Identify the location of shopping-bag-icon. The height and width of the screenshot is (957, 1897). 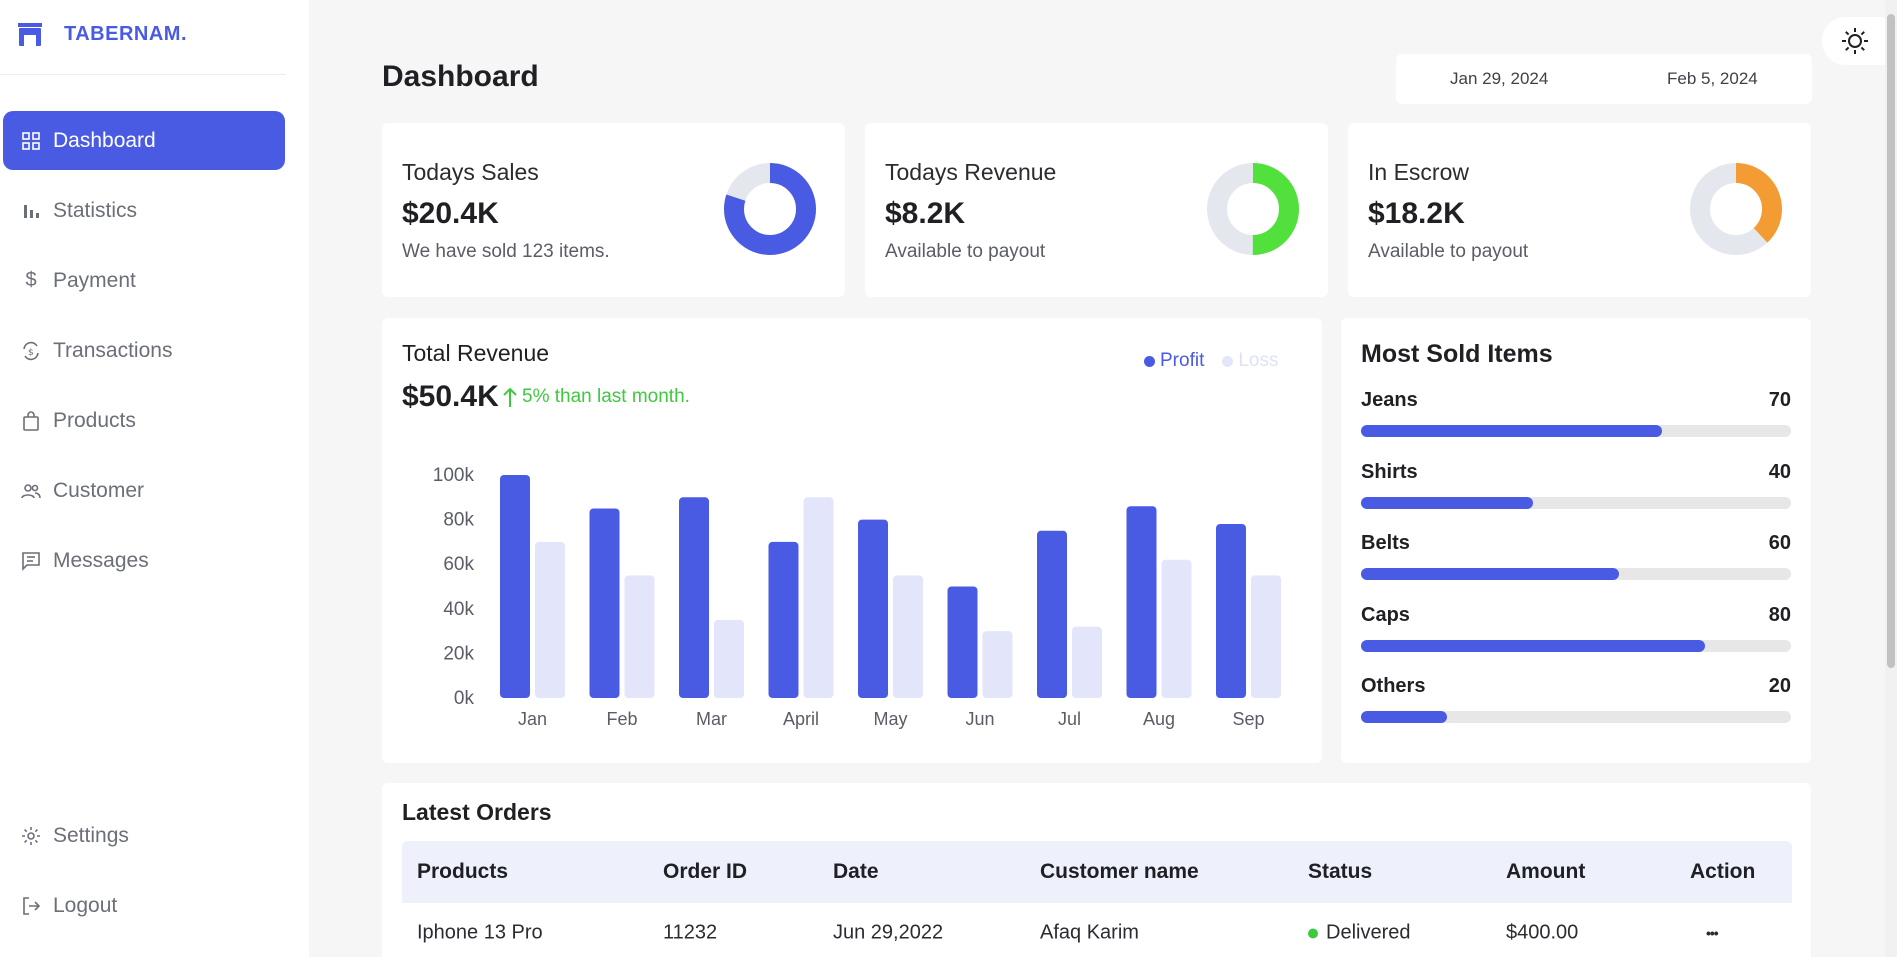
(31, 421).